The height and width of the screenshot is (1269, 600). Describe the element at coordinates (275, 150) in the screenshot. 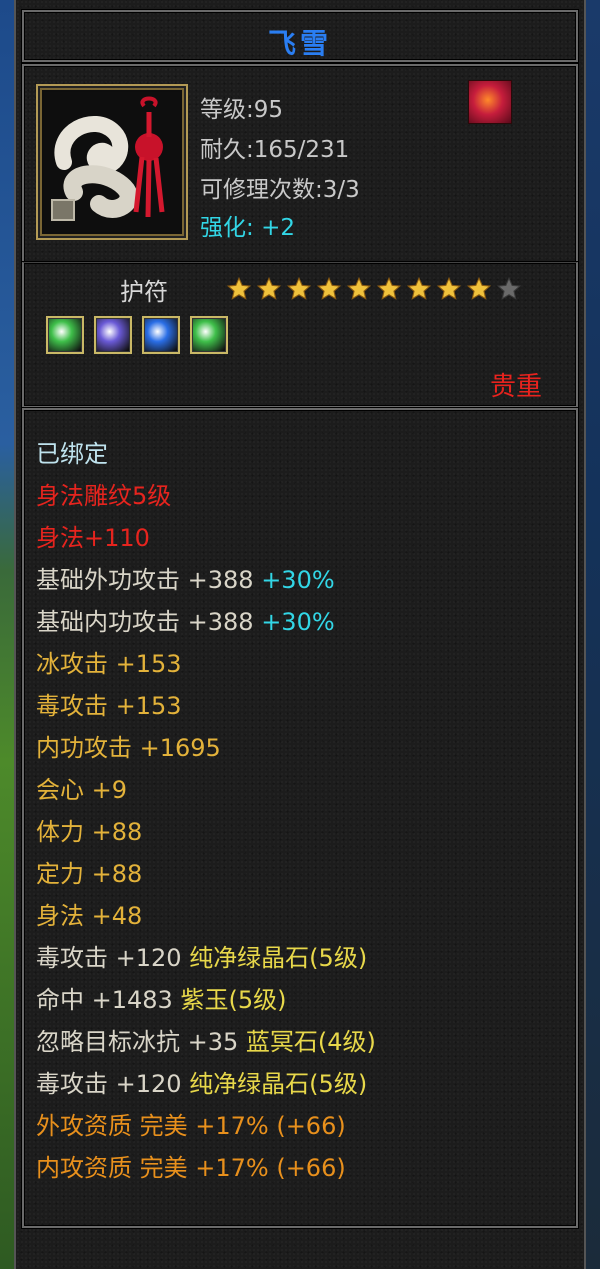

I see `item-durability: 耐久:165/231` at that location.